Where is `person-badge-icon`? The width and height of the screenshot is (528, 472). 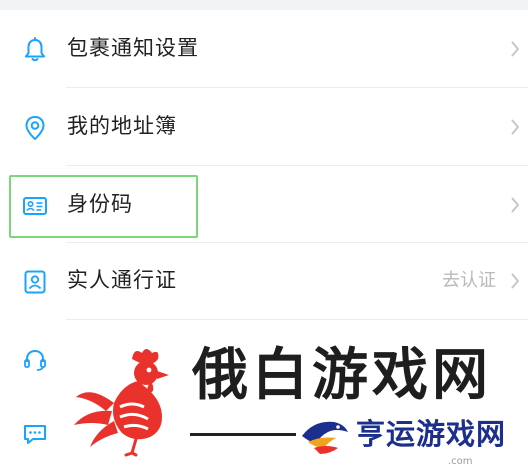 person-badge-icon is located at coordinates (35, 282).